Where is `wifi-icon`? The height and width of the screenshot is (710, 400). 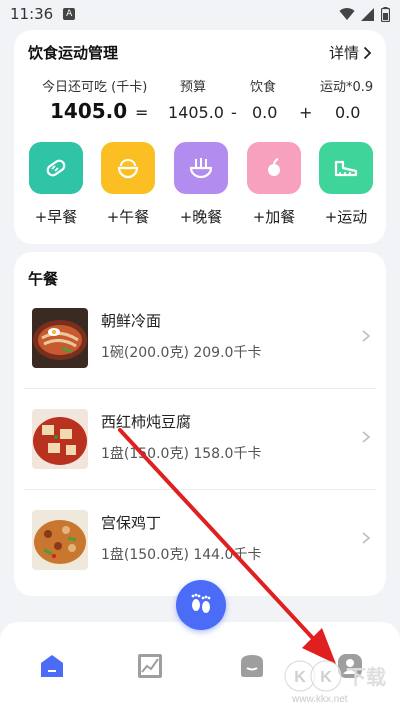 wifi-icon is located at coordinates (347, 13).